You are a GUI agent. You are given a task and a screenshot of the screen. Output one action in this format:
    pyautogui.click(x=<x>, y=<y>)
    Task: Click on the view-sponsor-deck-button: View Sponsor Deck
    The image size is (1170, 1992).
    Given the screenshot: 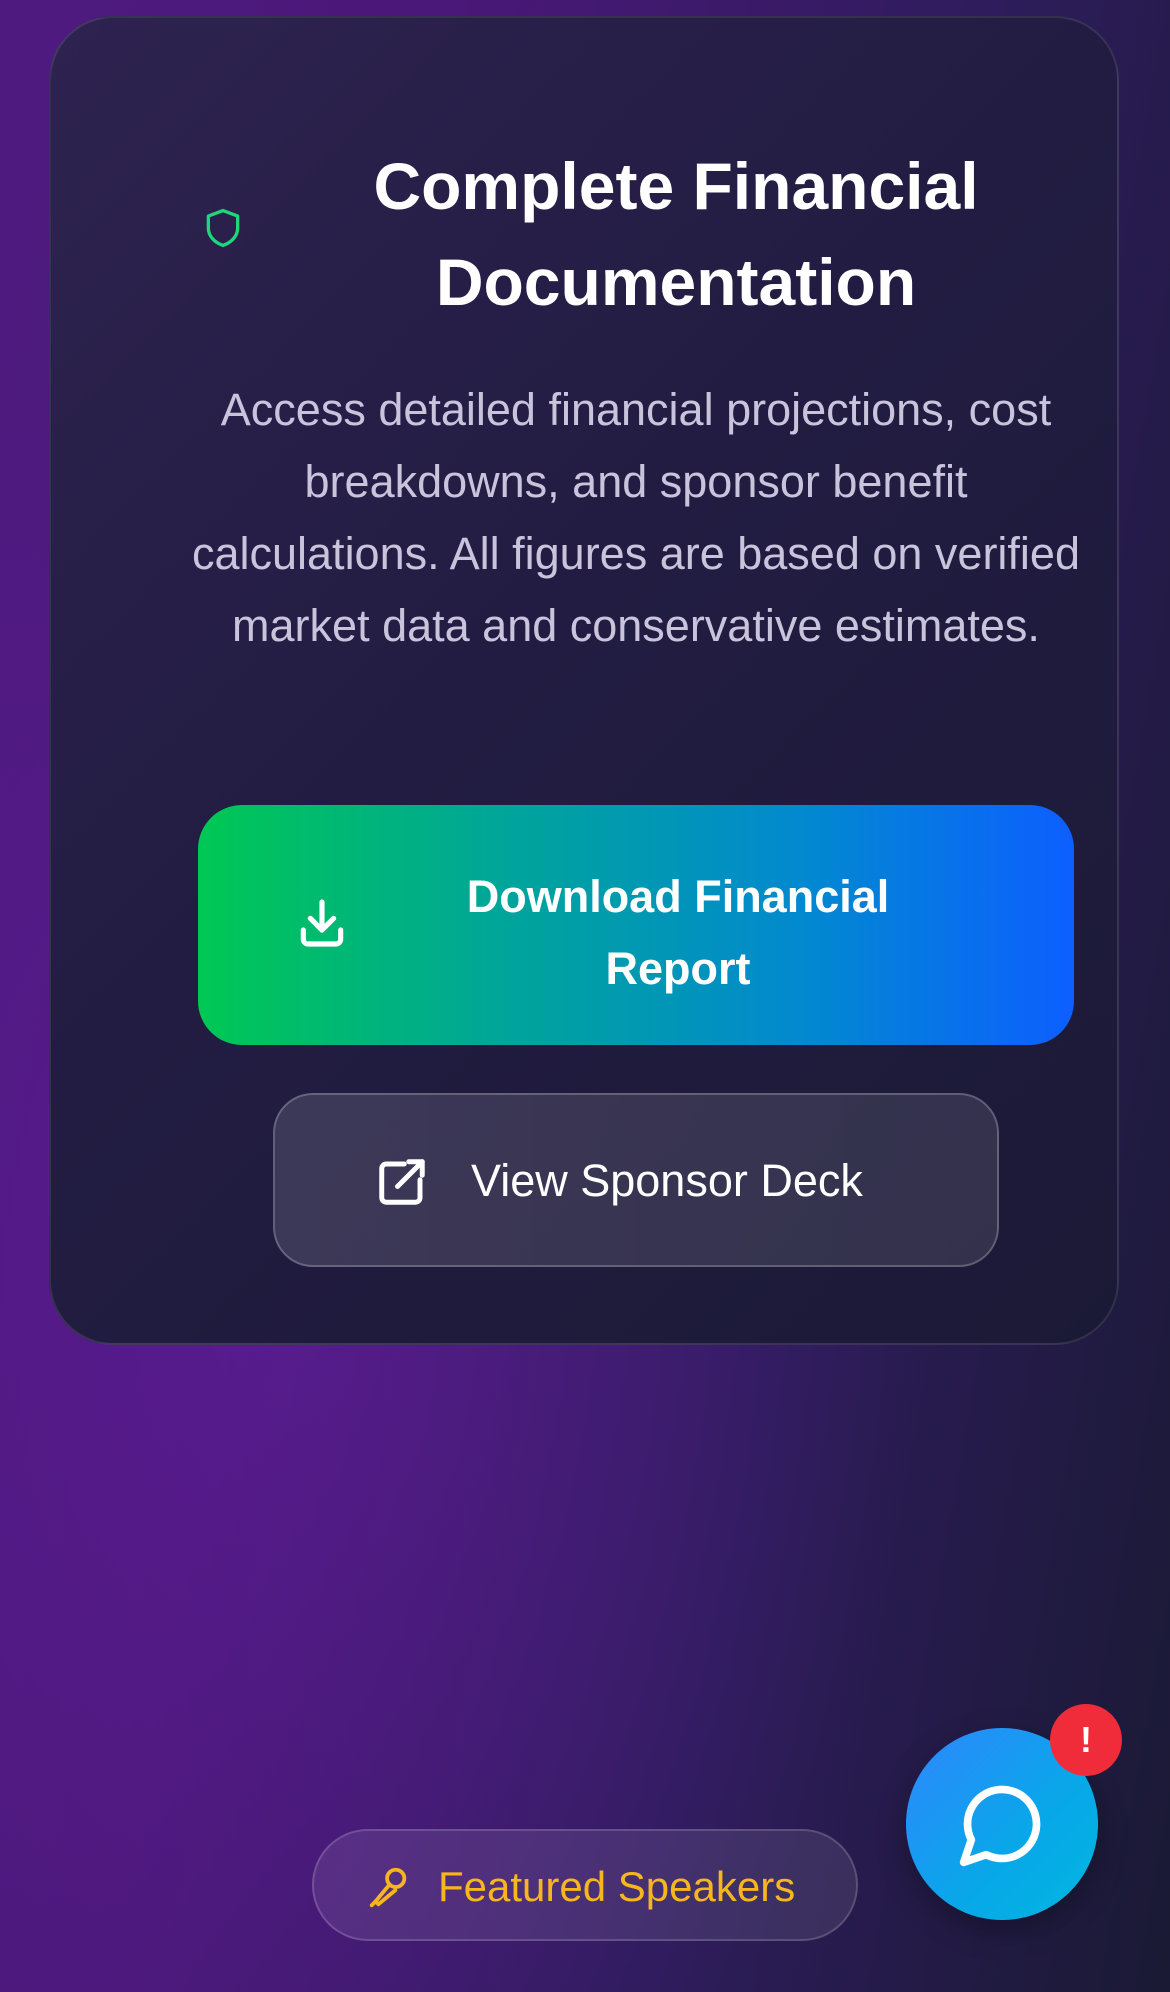 What is the action you would take?
    pyautogui.click(x=636, y=1180)
    